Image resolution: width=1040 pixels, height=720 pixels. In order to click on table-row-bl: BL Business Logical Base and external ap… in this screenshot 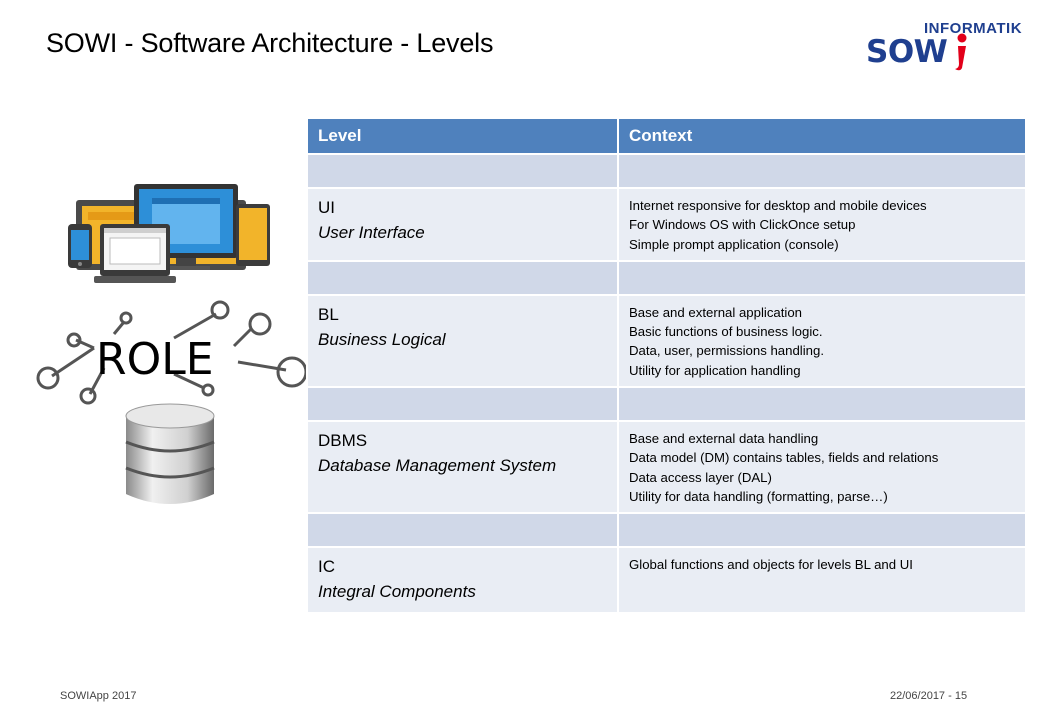, I will do `click(667, 340)`.